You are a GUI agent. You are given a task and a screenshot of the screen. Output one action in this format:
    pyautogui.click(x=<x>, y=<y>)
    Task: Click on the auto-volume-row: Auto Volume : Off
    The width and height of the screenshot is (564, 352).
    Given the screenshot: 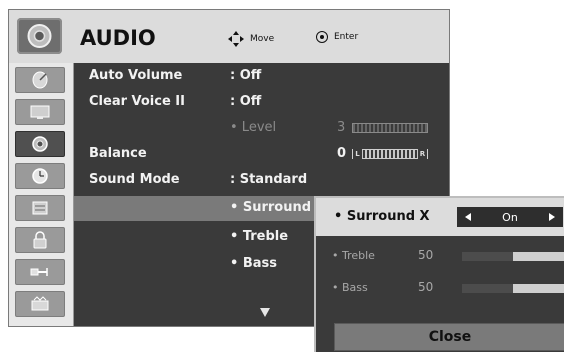 What is the action you would take?
    pyautogui.click(x=261, y=76)
    